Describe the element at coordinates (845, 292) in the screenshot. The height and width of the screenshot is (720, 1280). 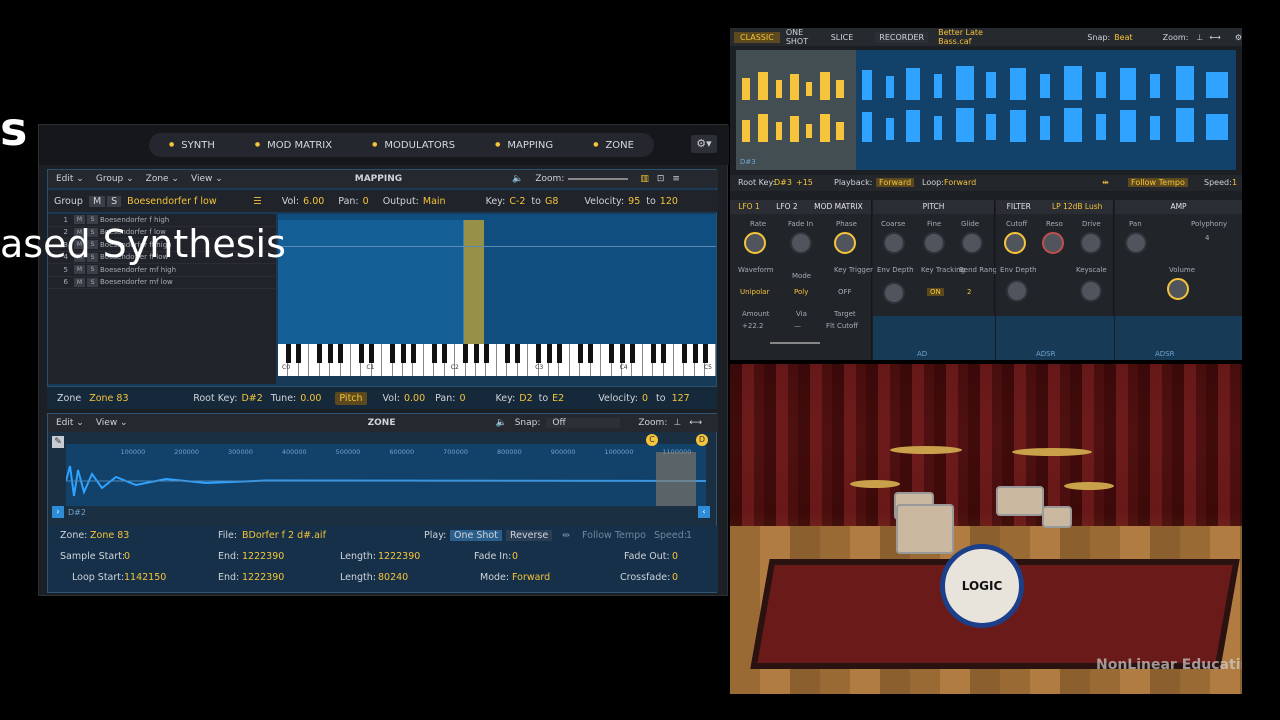
I see `key-trigger-toggle: OFF` at that location.